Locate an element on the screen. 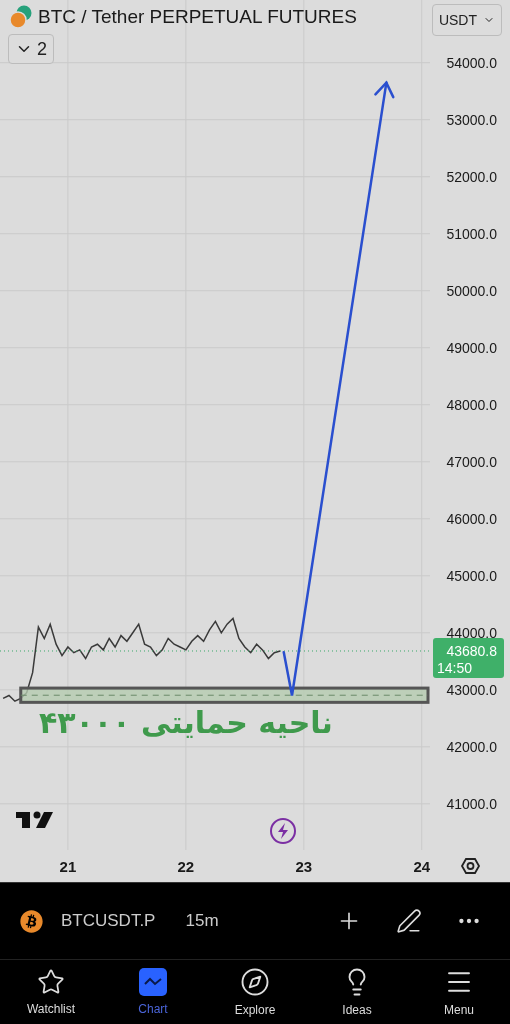 This screenshot has height=1024, width=510. currency-dropdown: USDT is located at coordinates (466, 20).